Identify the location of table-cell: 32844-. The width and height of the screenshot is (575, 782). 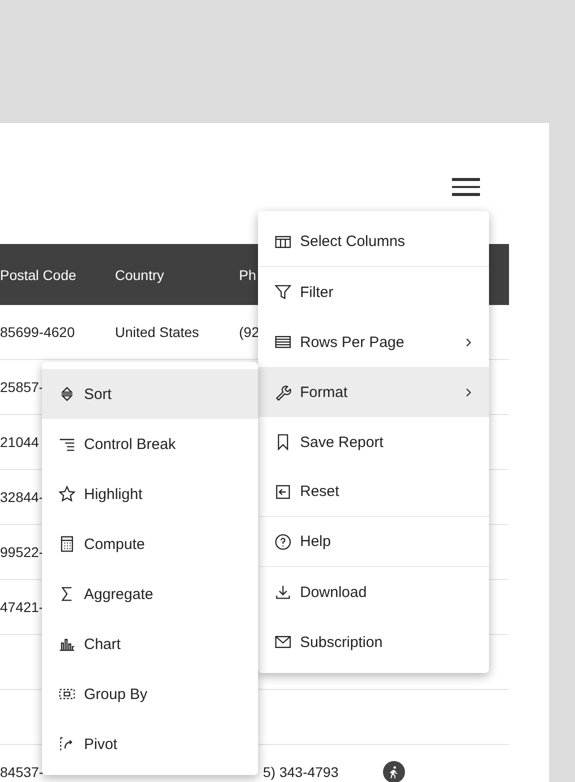
(22, 497).